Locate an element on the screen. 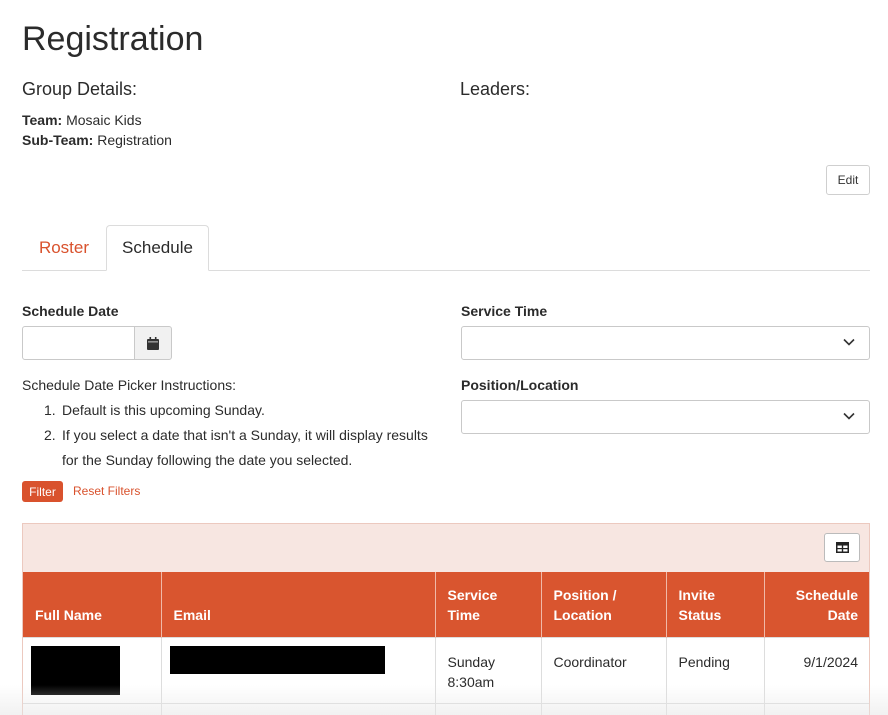  redacted-email is located at coordinates (277, 659).